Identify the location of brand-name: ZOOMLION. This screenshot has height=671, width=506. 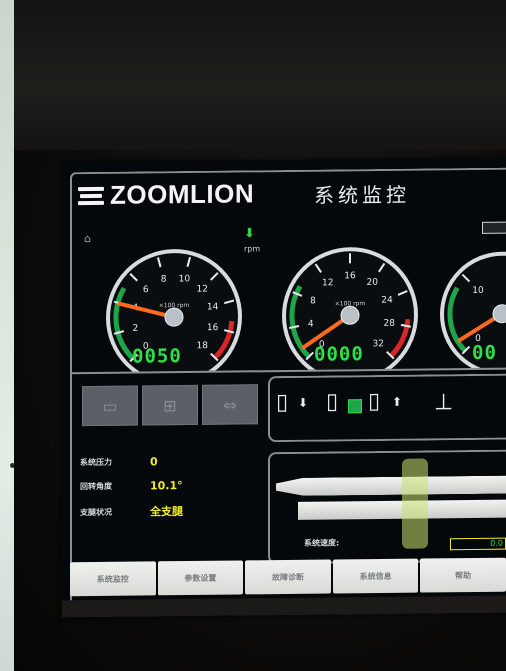
(182, 194).